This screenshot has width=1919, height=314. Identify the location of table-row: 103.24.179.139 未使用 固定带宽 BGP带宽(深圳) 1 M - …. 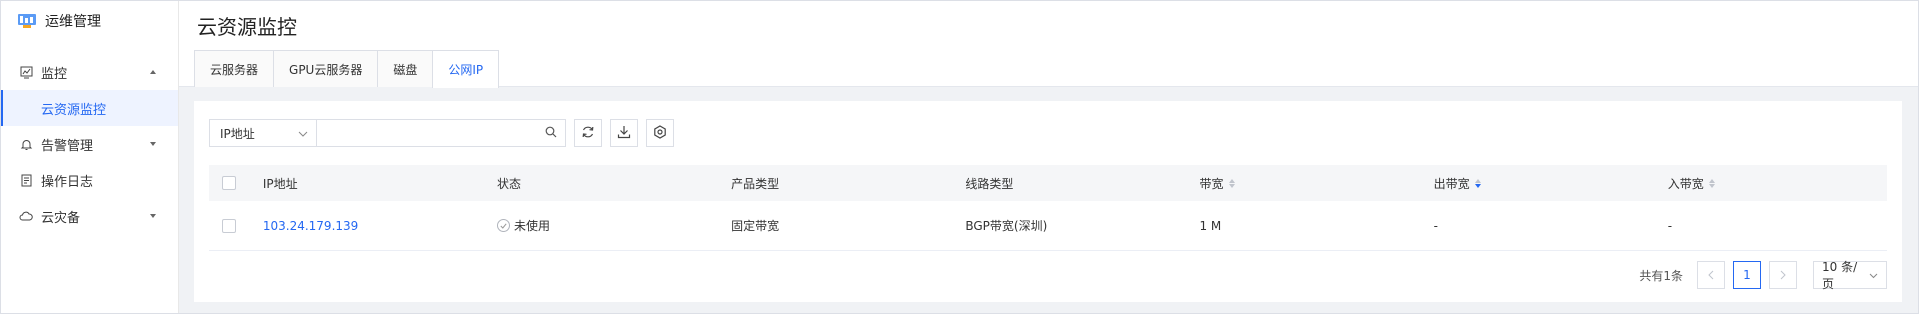
(1048, 226).